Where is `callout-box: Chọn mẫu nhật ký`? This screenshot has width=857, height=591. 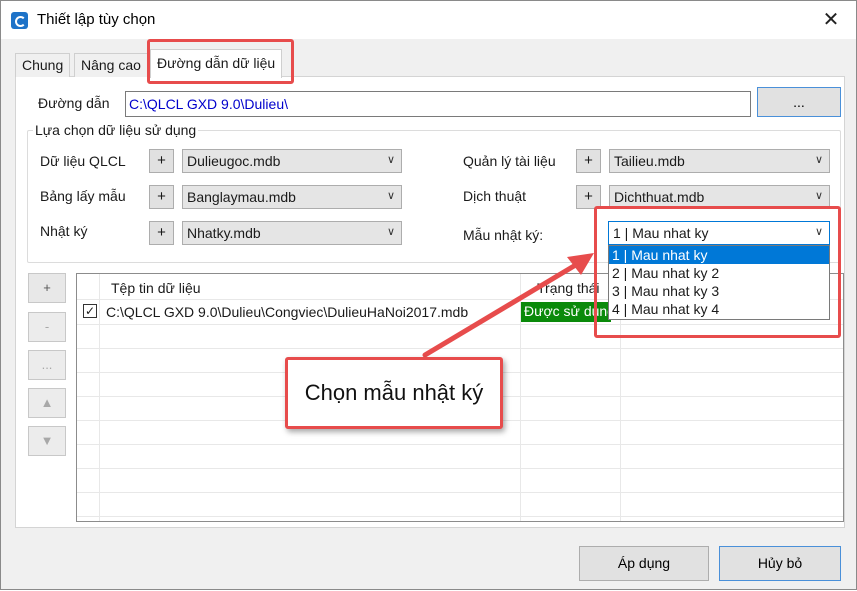 callout-box: Chọn mẫu nhật ký is located at coordinates (394, 393).